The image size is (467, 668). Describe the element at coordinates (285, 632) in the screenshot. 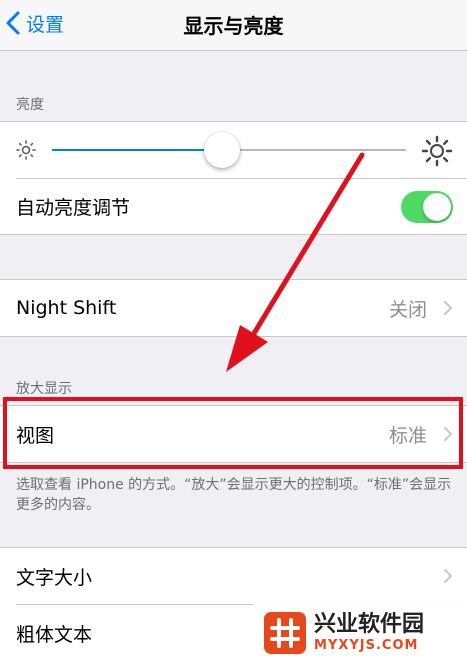

I see `watermark-logo` at that location.